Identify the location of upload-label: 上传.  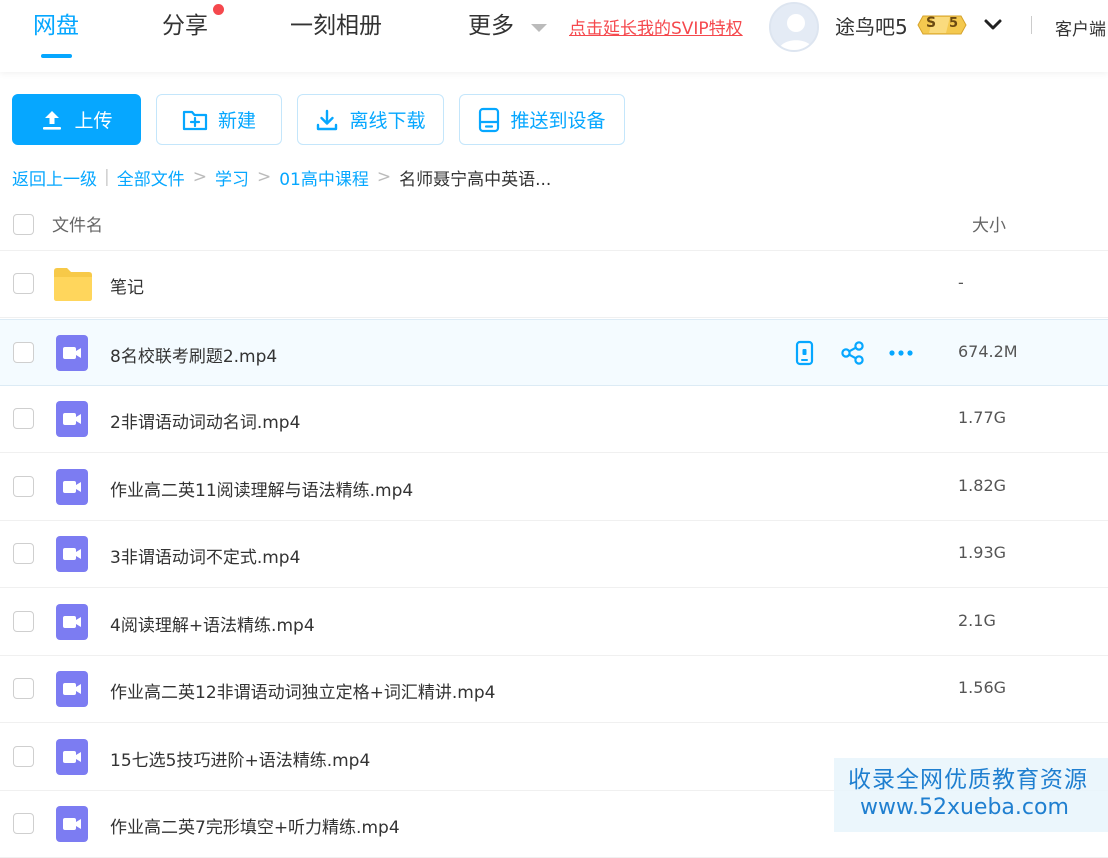
(93, 121).